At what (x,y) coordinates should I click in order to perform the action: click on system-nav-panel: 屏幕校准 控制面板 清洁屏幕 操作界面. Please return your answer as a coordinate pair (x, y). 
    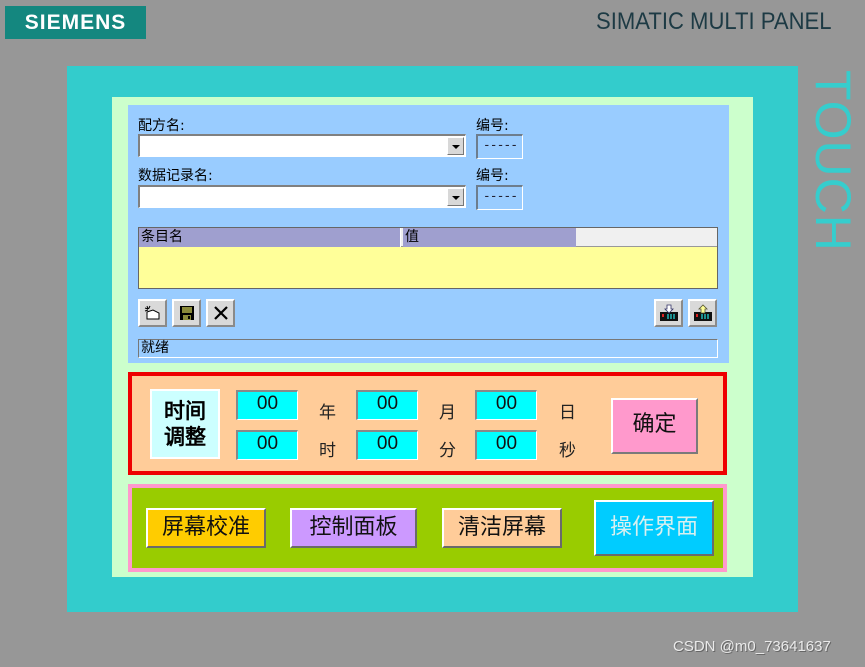
    Looking at the image, I should click on (427, 528).